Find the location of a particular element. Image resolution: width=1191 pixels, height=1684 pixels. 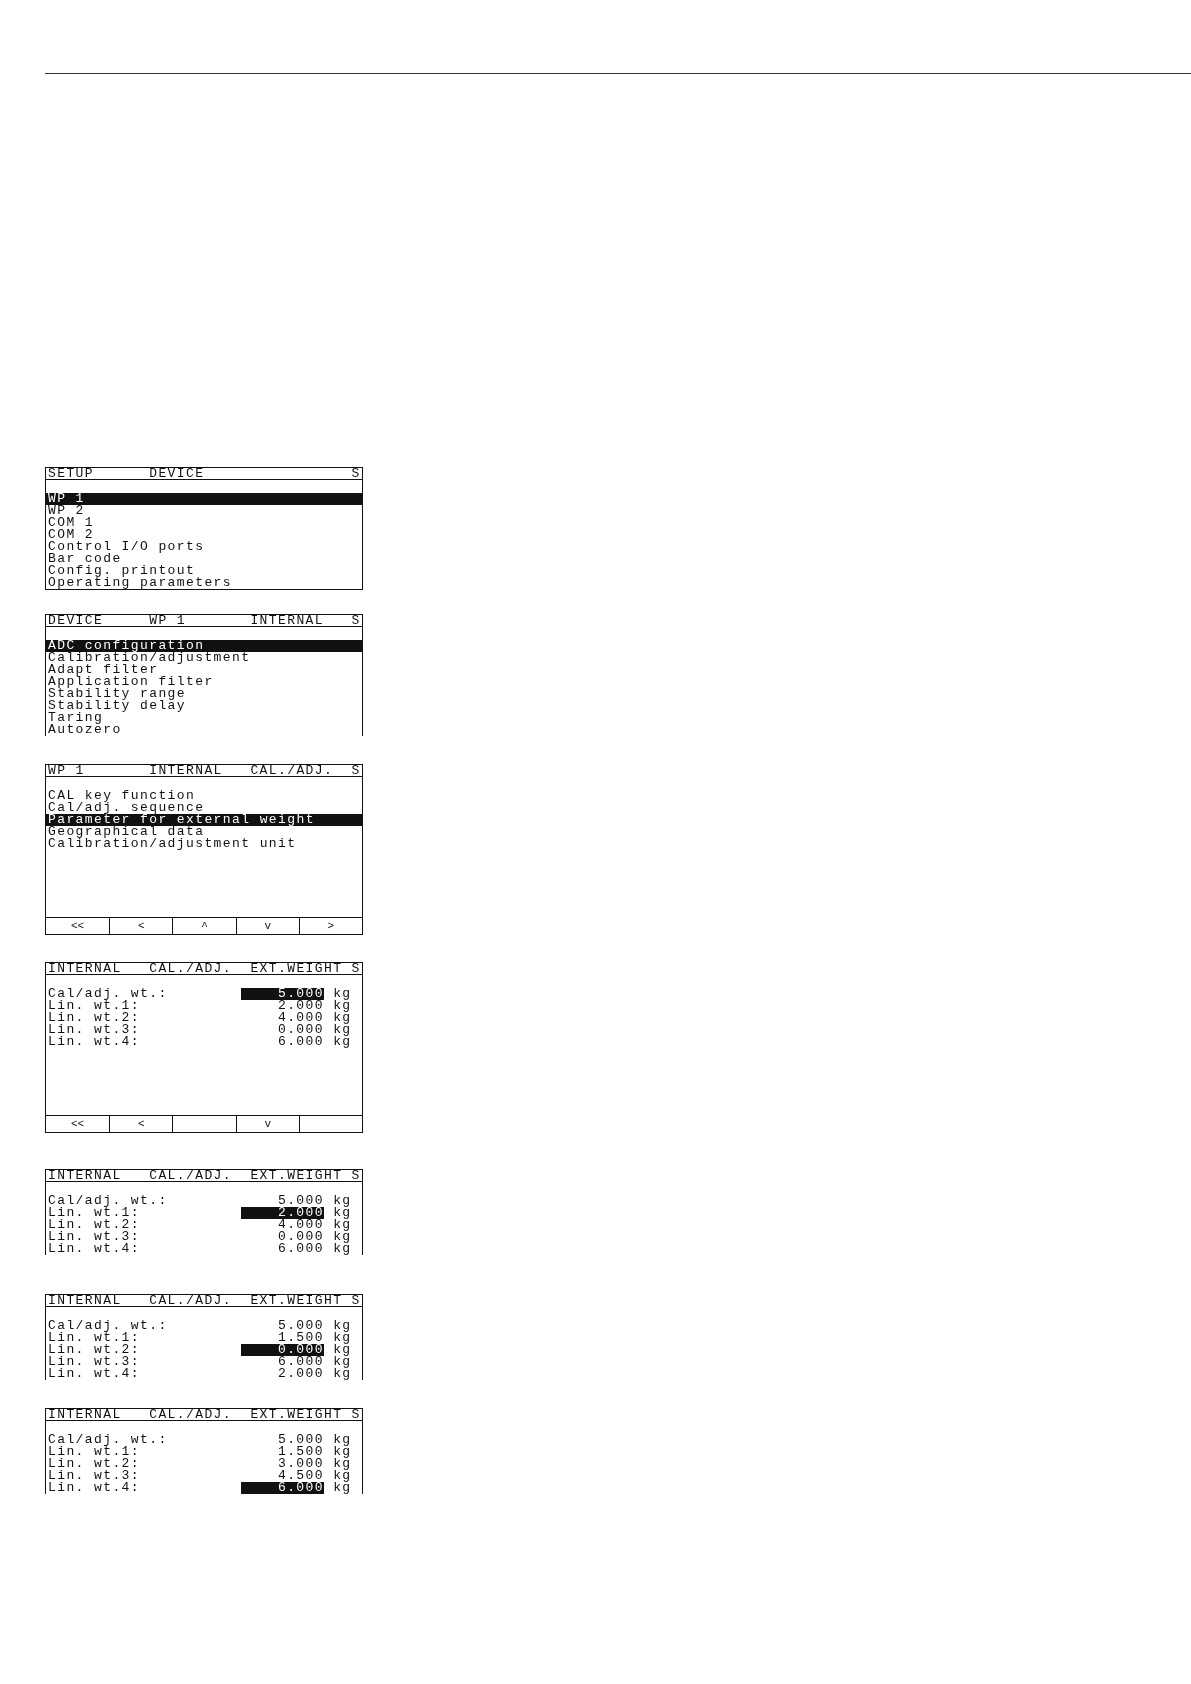

menu-item: WP 1 is located at coordinates (204, 499).